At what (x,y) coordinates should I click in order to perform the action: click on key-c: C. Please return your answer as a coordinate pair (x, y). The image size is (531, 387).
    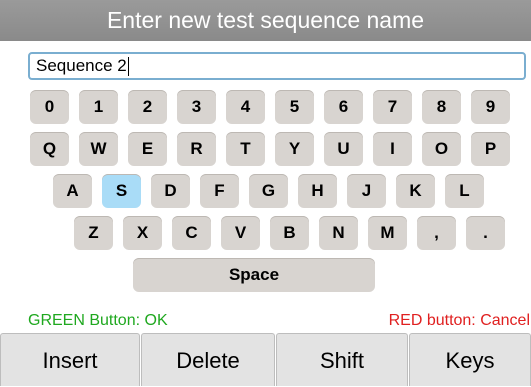
    Looking at the image, I should click on (191, 233).